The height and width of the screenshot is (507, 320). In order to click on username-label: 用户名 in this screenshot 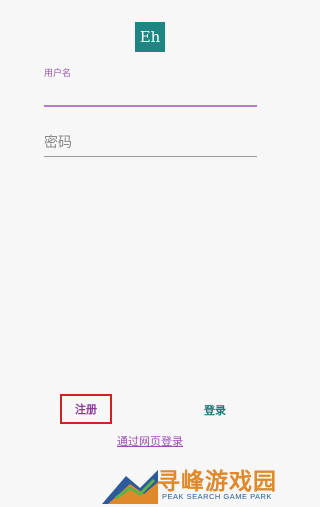, I will do `click(58, 74)`.